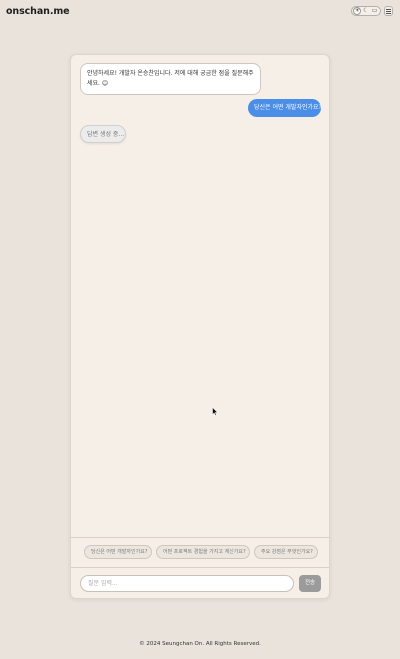  What do you see at coordinates (388, 11) in the screenshot?
I see `hamburger-icon` at bounding box center [388, 11].